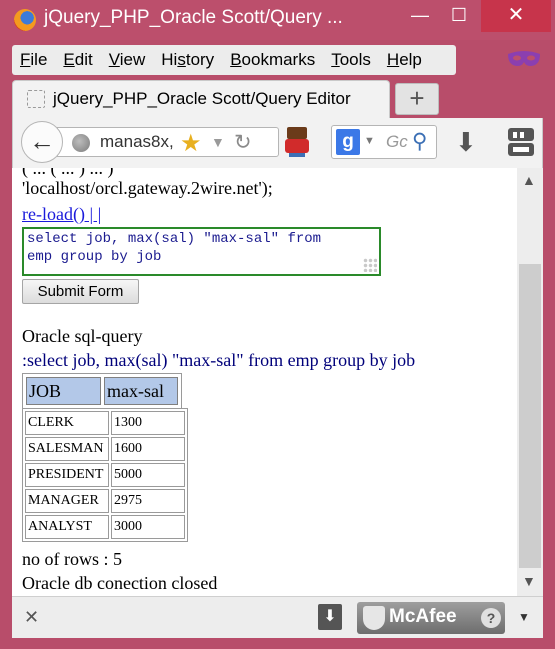  I want to click on search-engine-dropdown-icon: ▼, so click(369, 141).